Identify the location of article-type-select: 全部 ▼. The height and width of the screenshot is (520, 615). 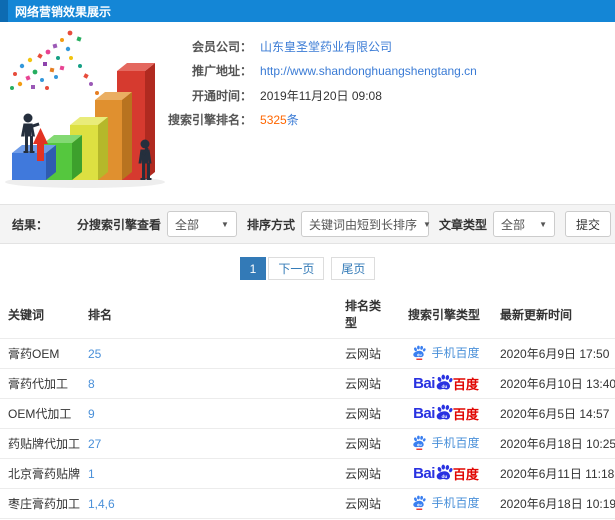
(523, 224).